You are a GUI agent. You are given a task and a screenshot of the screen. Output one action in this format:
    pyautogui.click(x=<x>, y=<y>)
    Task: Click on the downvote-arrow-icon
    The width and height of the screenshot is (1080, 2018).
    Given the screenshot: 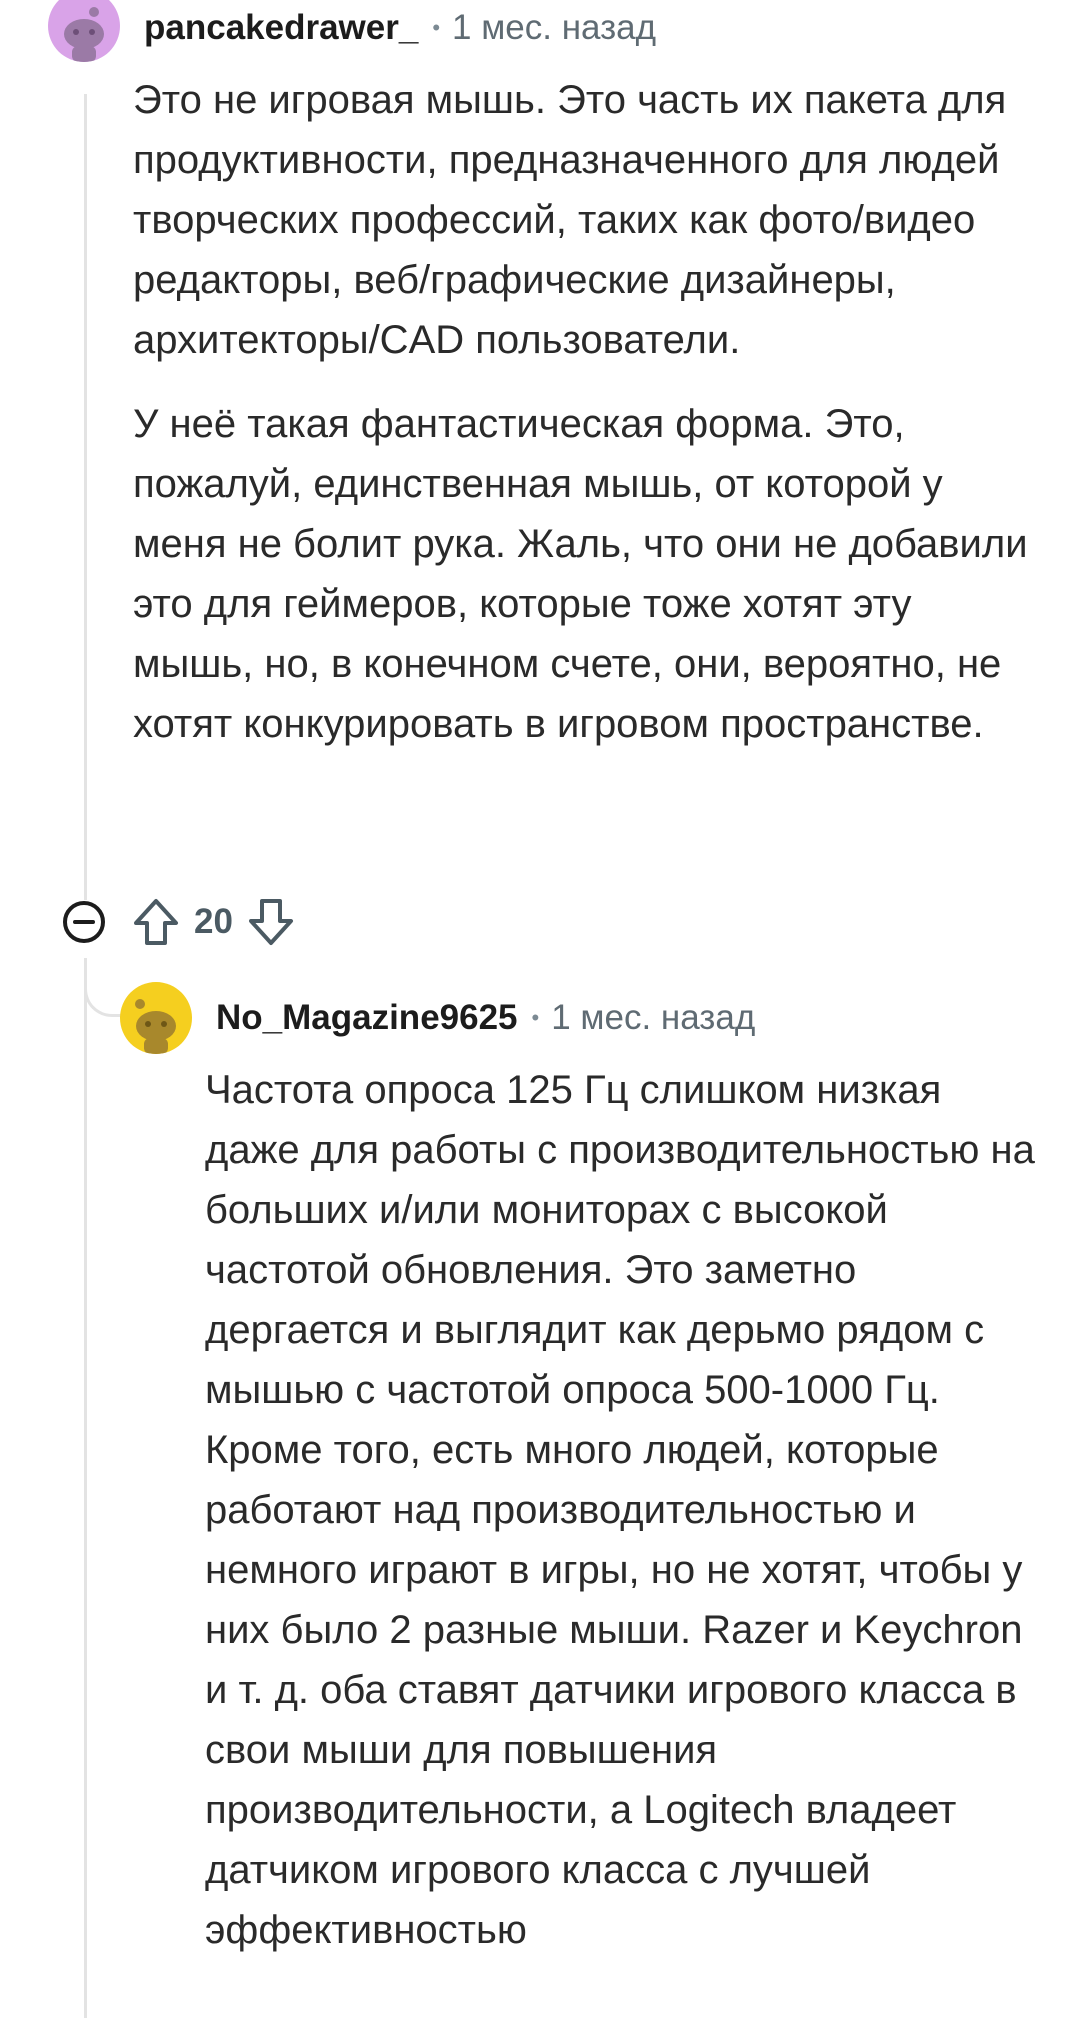 What is the action you would take?
    pyautogui.click(x=271, y=922)
    